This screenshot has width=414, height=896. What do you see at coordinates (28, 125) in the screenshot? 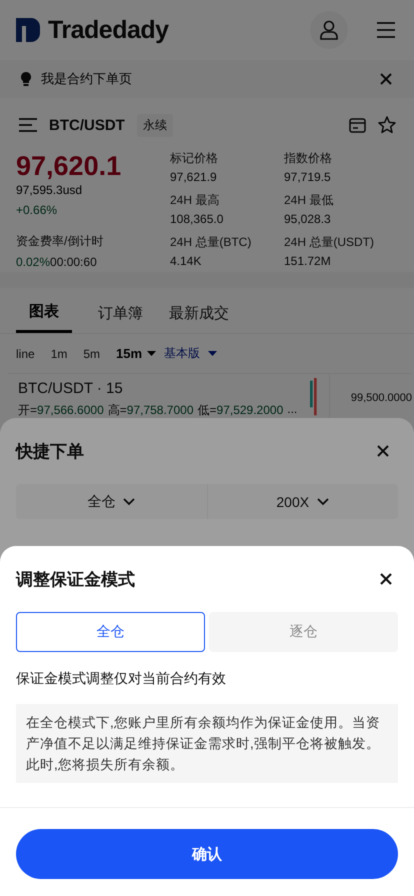
I see `list-icon` at bounding box center [28, 125].